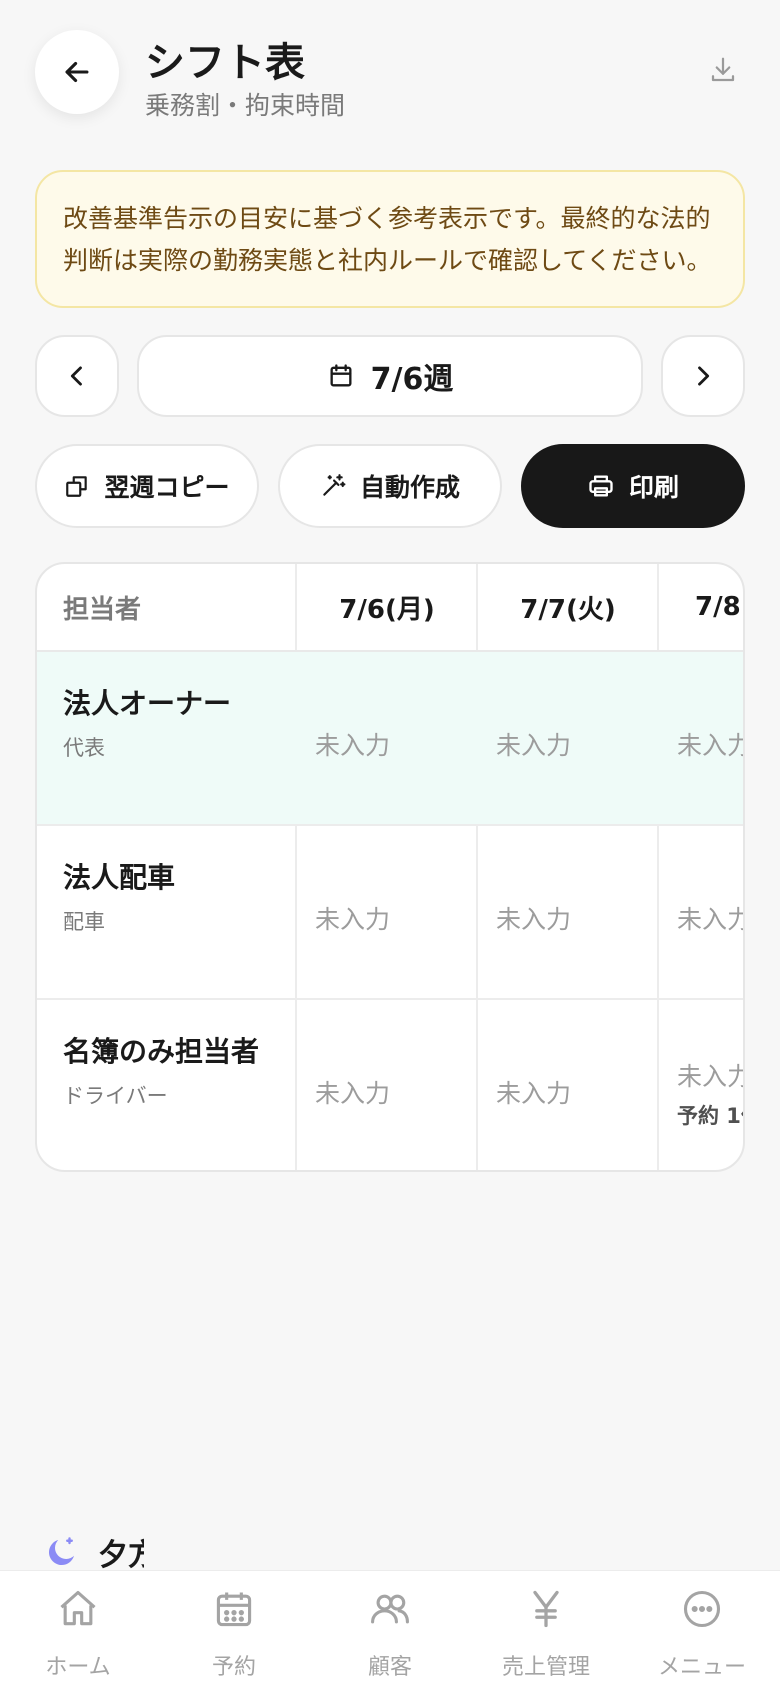 This screenshot has width=780, height=1688. Describe the element at coordinates (710, 1116) in the screenshot. I see `booking-count: 予約 1件` at that location.